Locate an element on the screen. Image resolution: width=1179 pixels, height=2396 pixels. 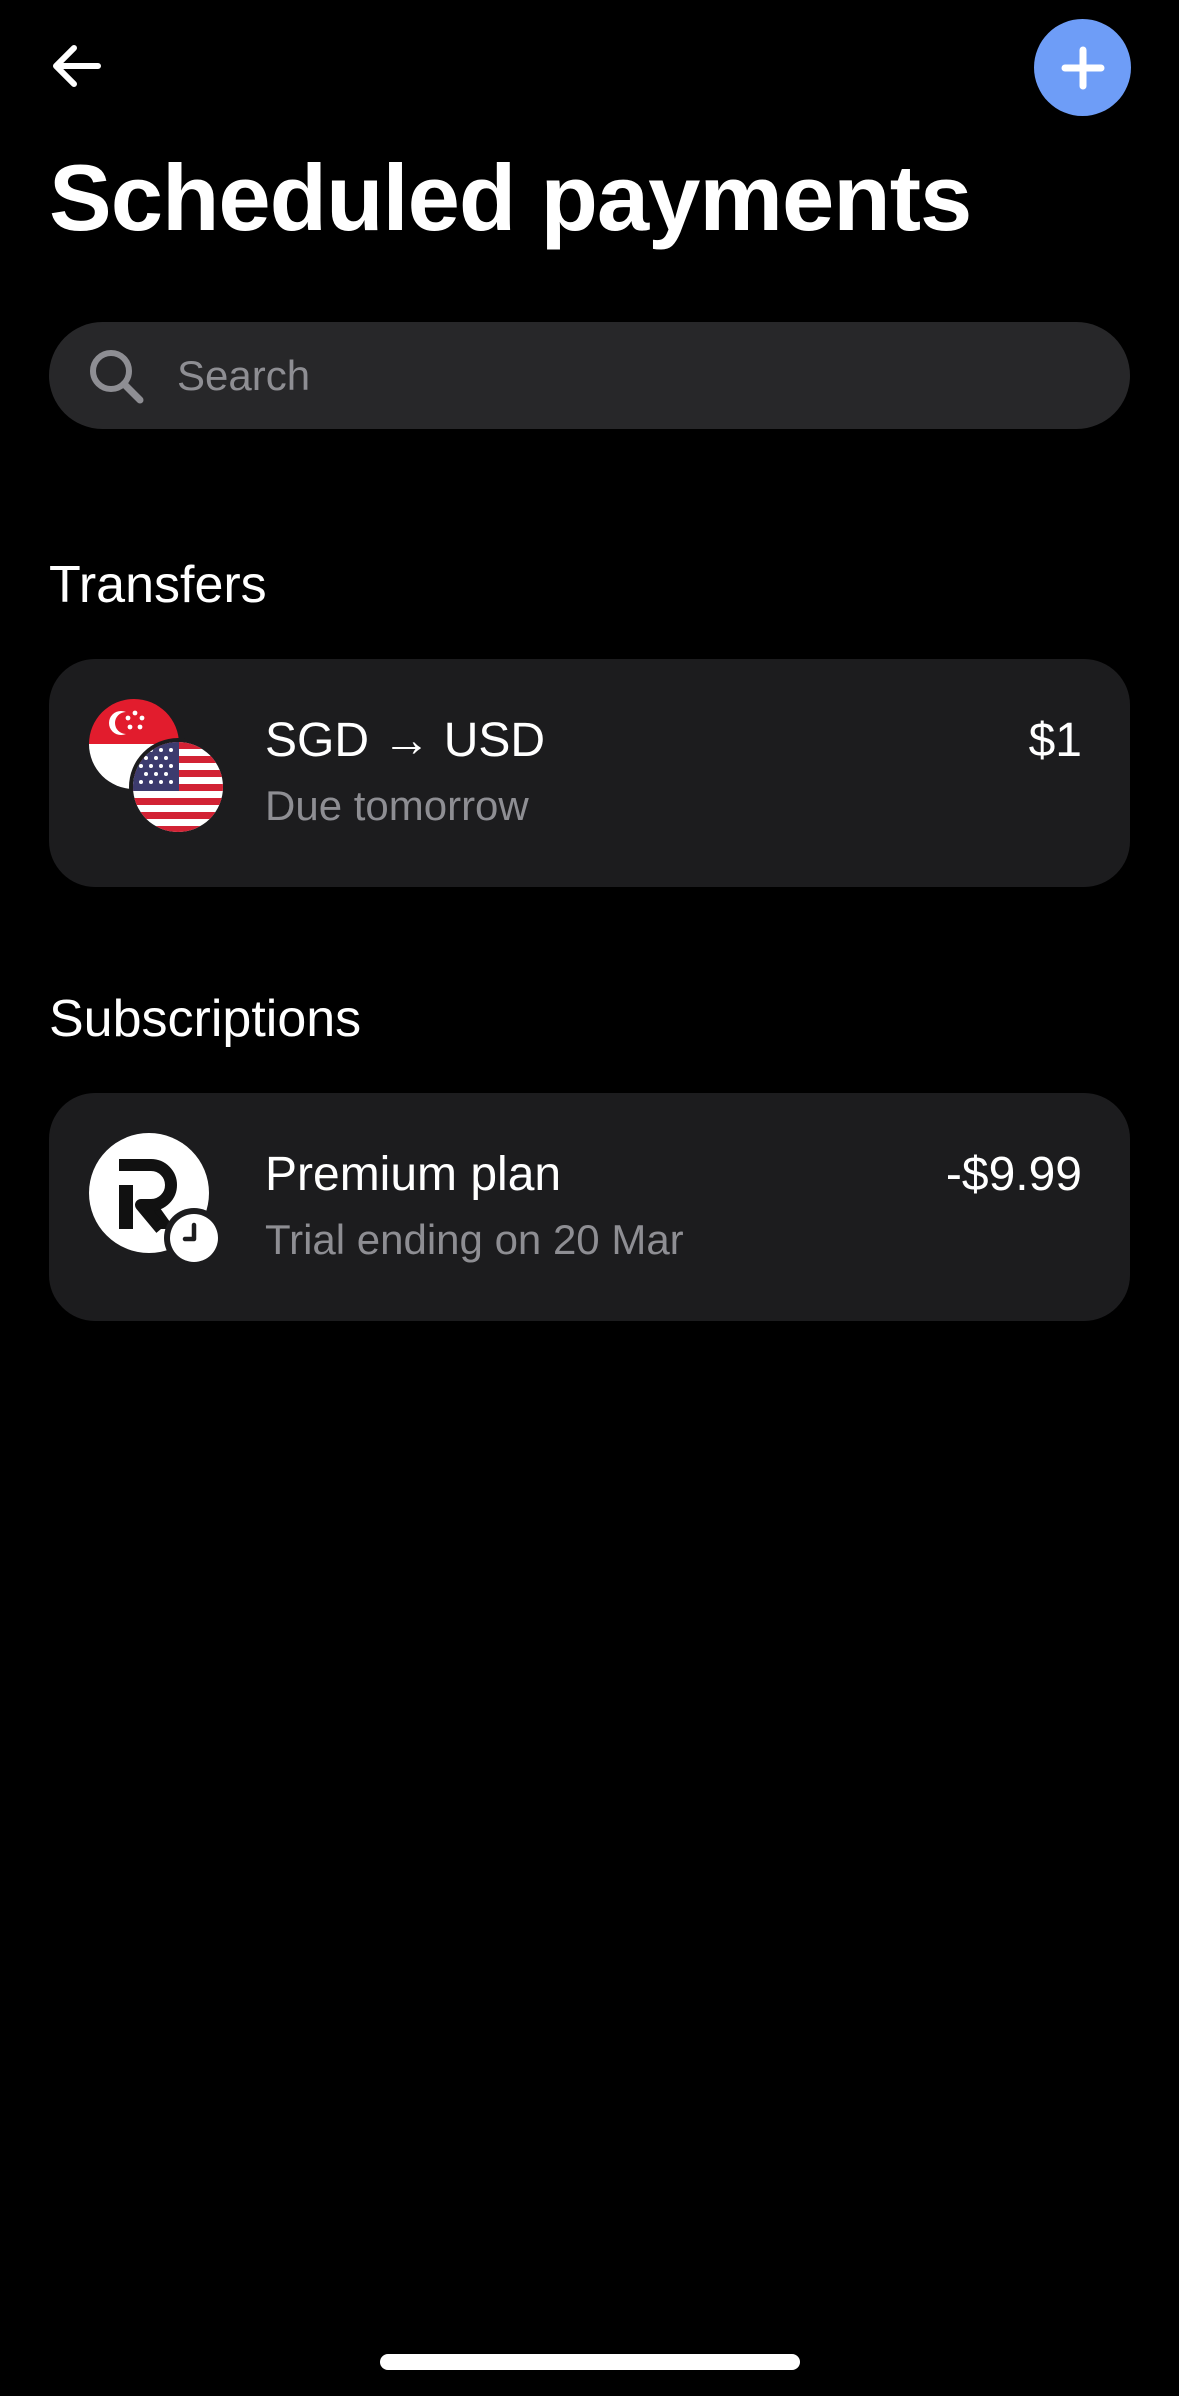
transfer-title: SGD → USD is located at coordinates (405, 740).